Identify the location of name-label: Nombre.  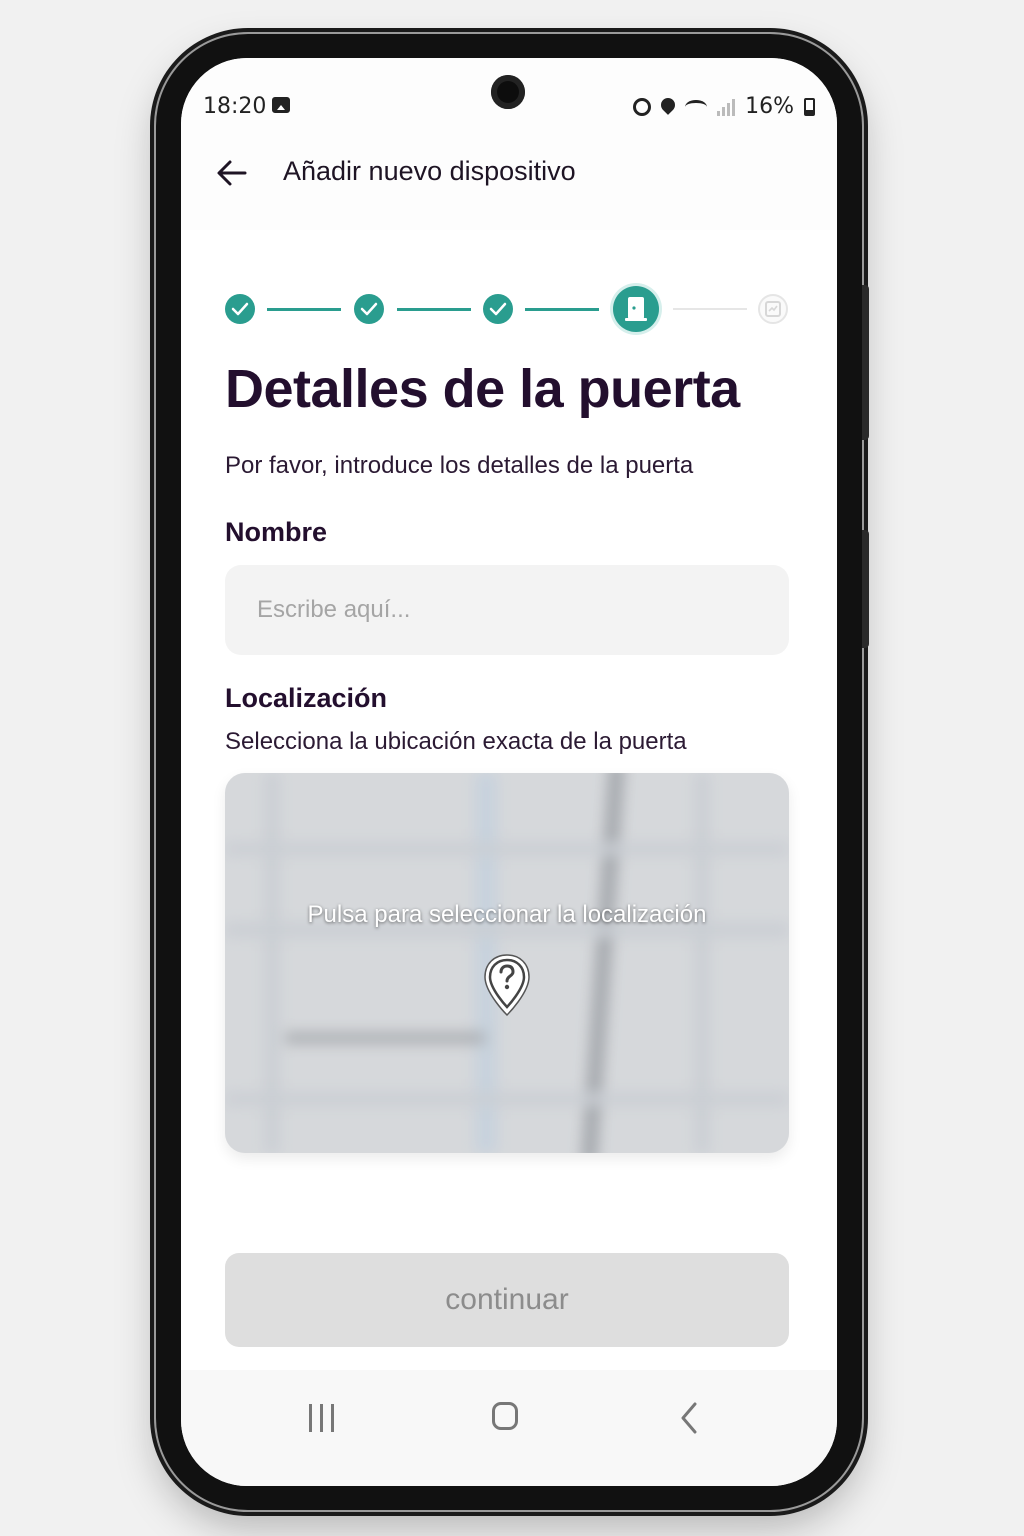
(276, 532).